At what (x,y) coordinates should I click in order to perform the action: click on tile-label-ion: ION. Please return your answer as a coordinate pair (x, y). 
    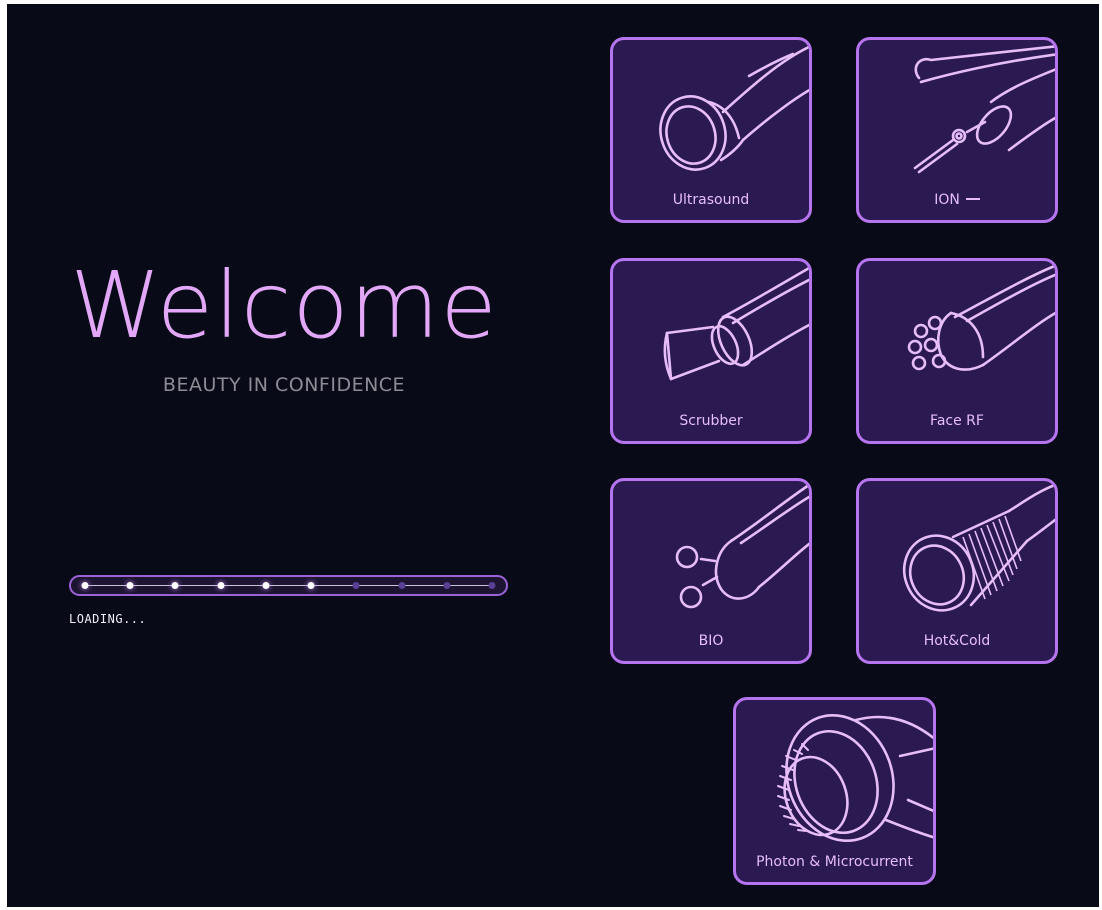
    Looking at the image, I should click on (957, 200).